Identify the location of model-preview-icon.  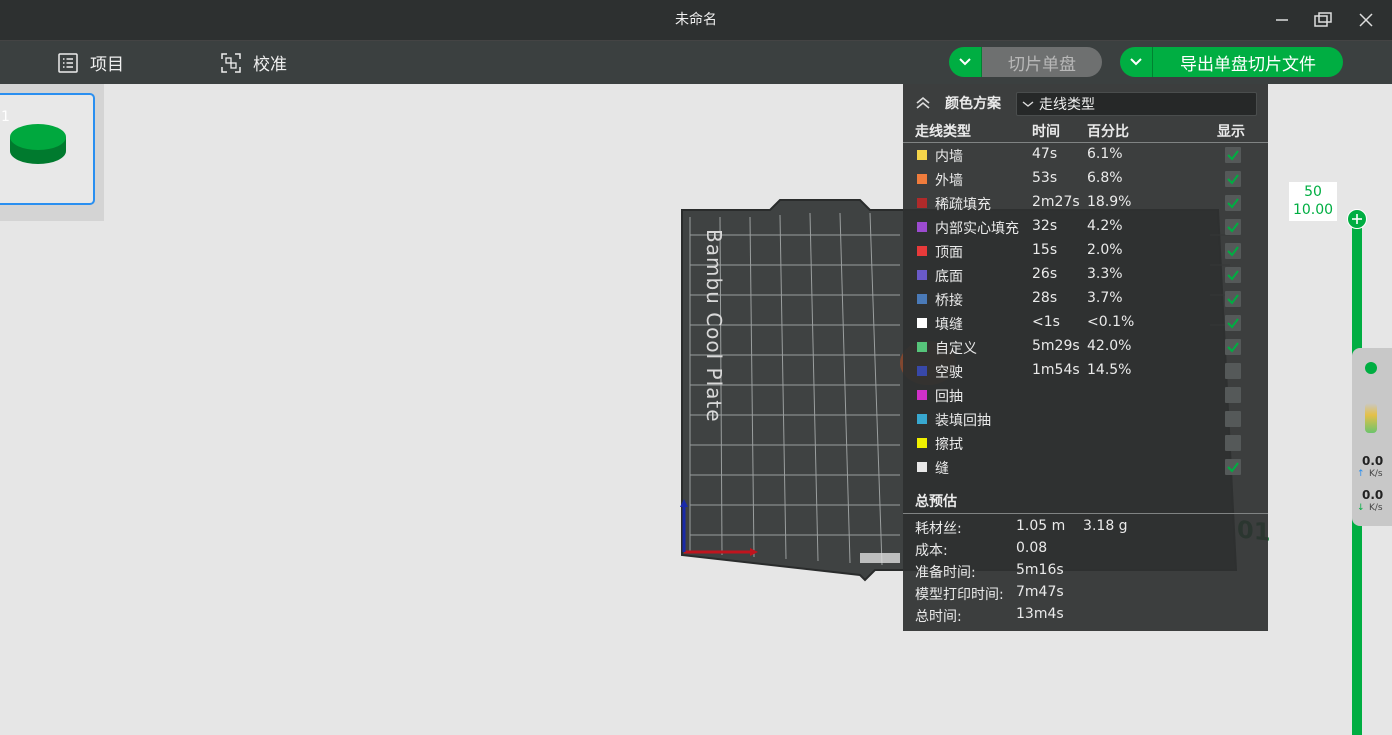
(38, 144).